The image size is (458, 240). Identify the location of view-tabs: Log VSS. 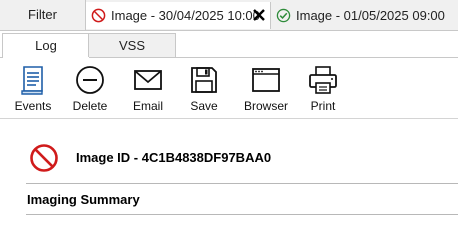
(229, 44).